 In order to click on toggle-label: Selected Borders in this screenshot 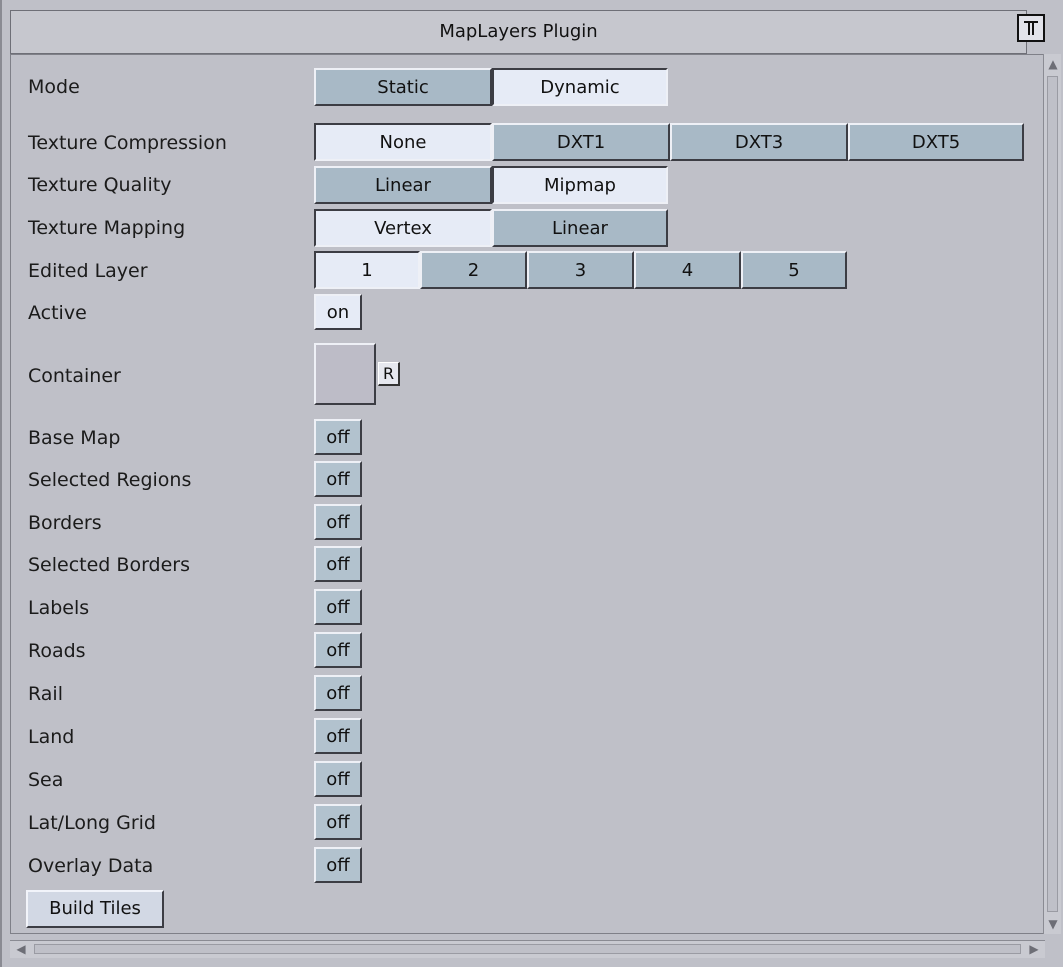, I will do `click(109, 565)`.